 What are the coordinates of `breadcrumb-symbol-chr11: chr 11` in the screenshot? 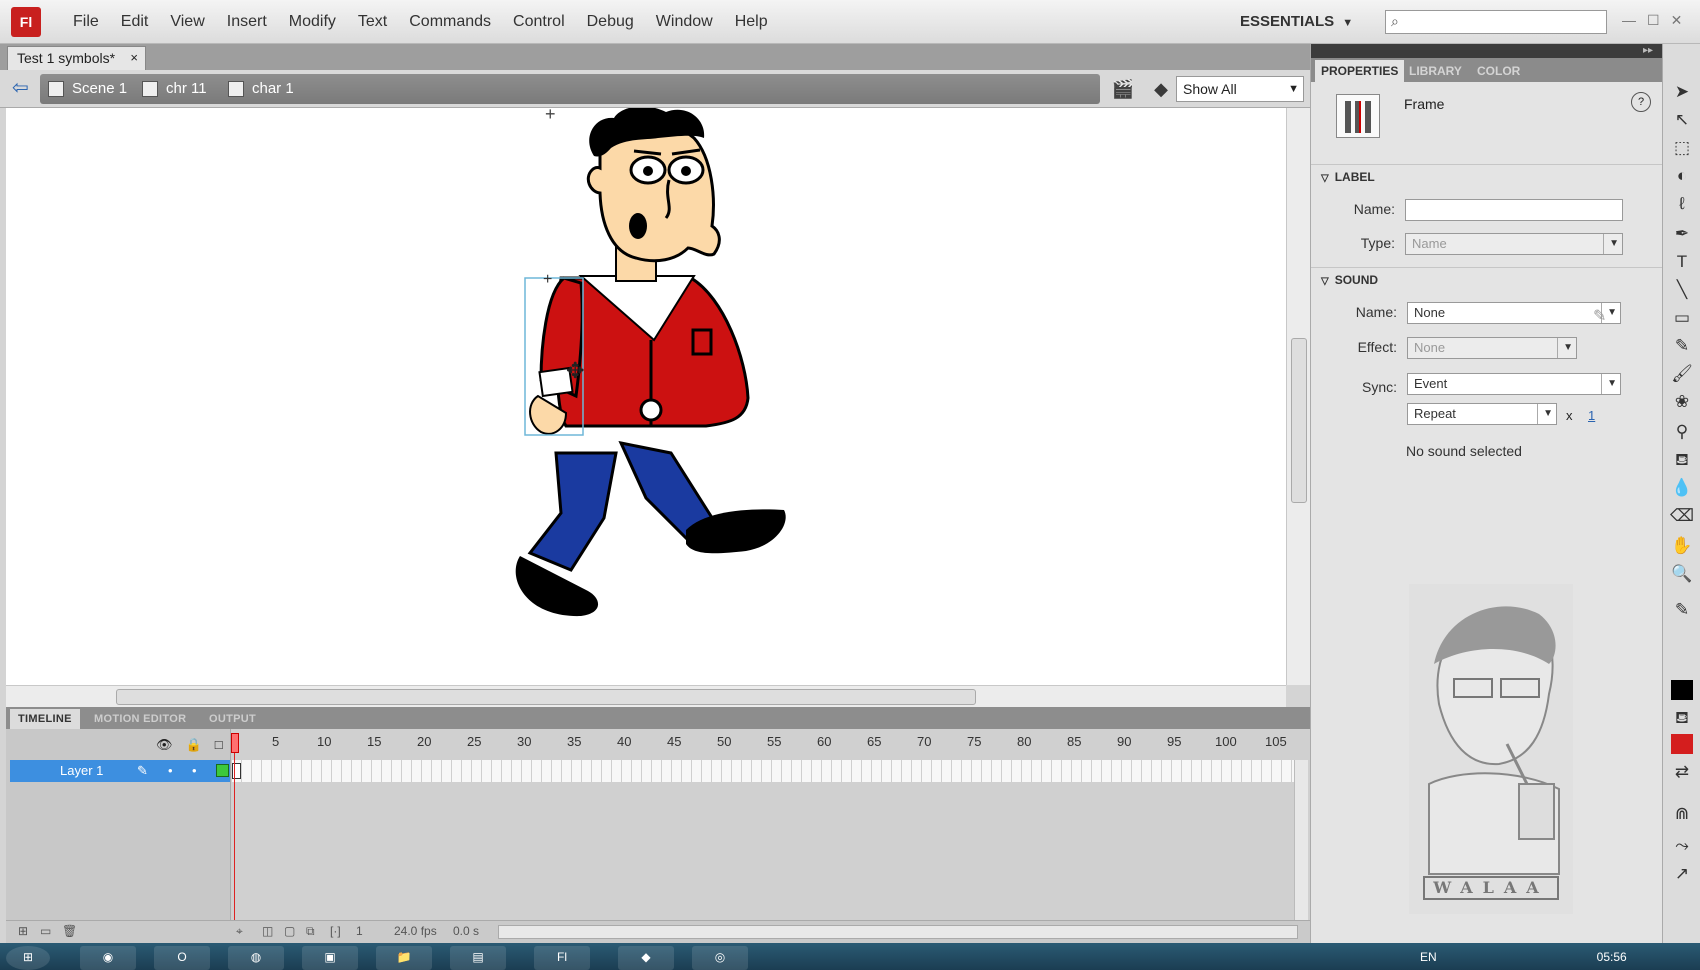 It's located at (174, 89).